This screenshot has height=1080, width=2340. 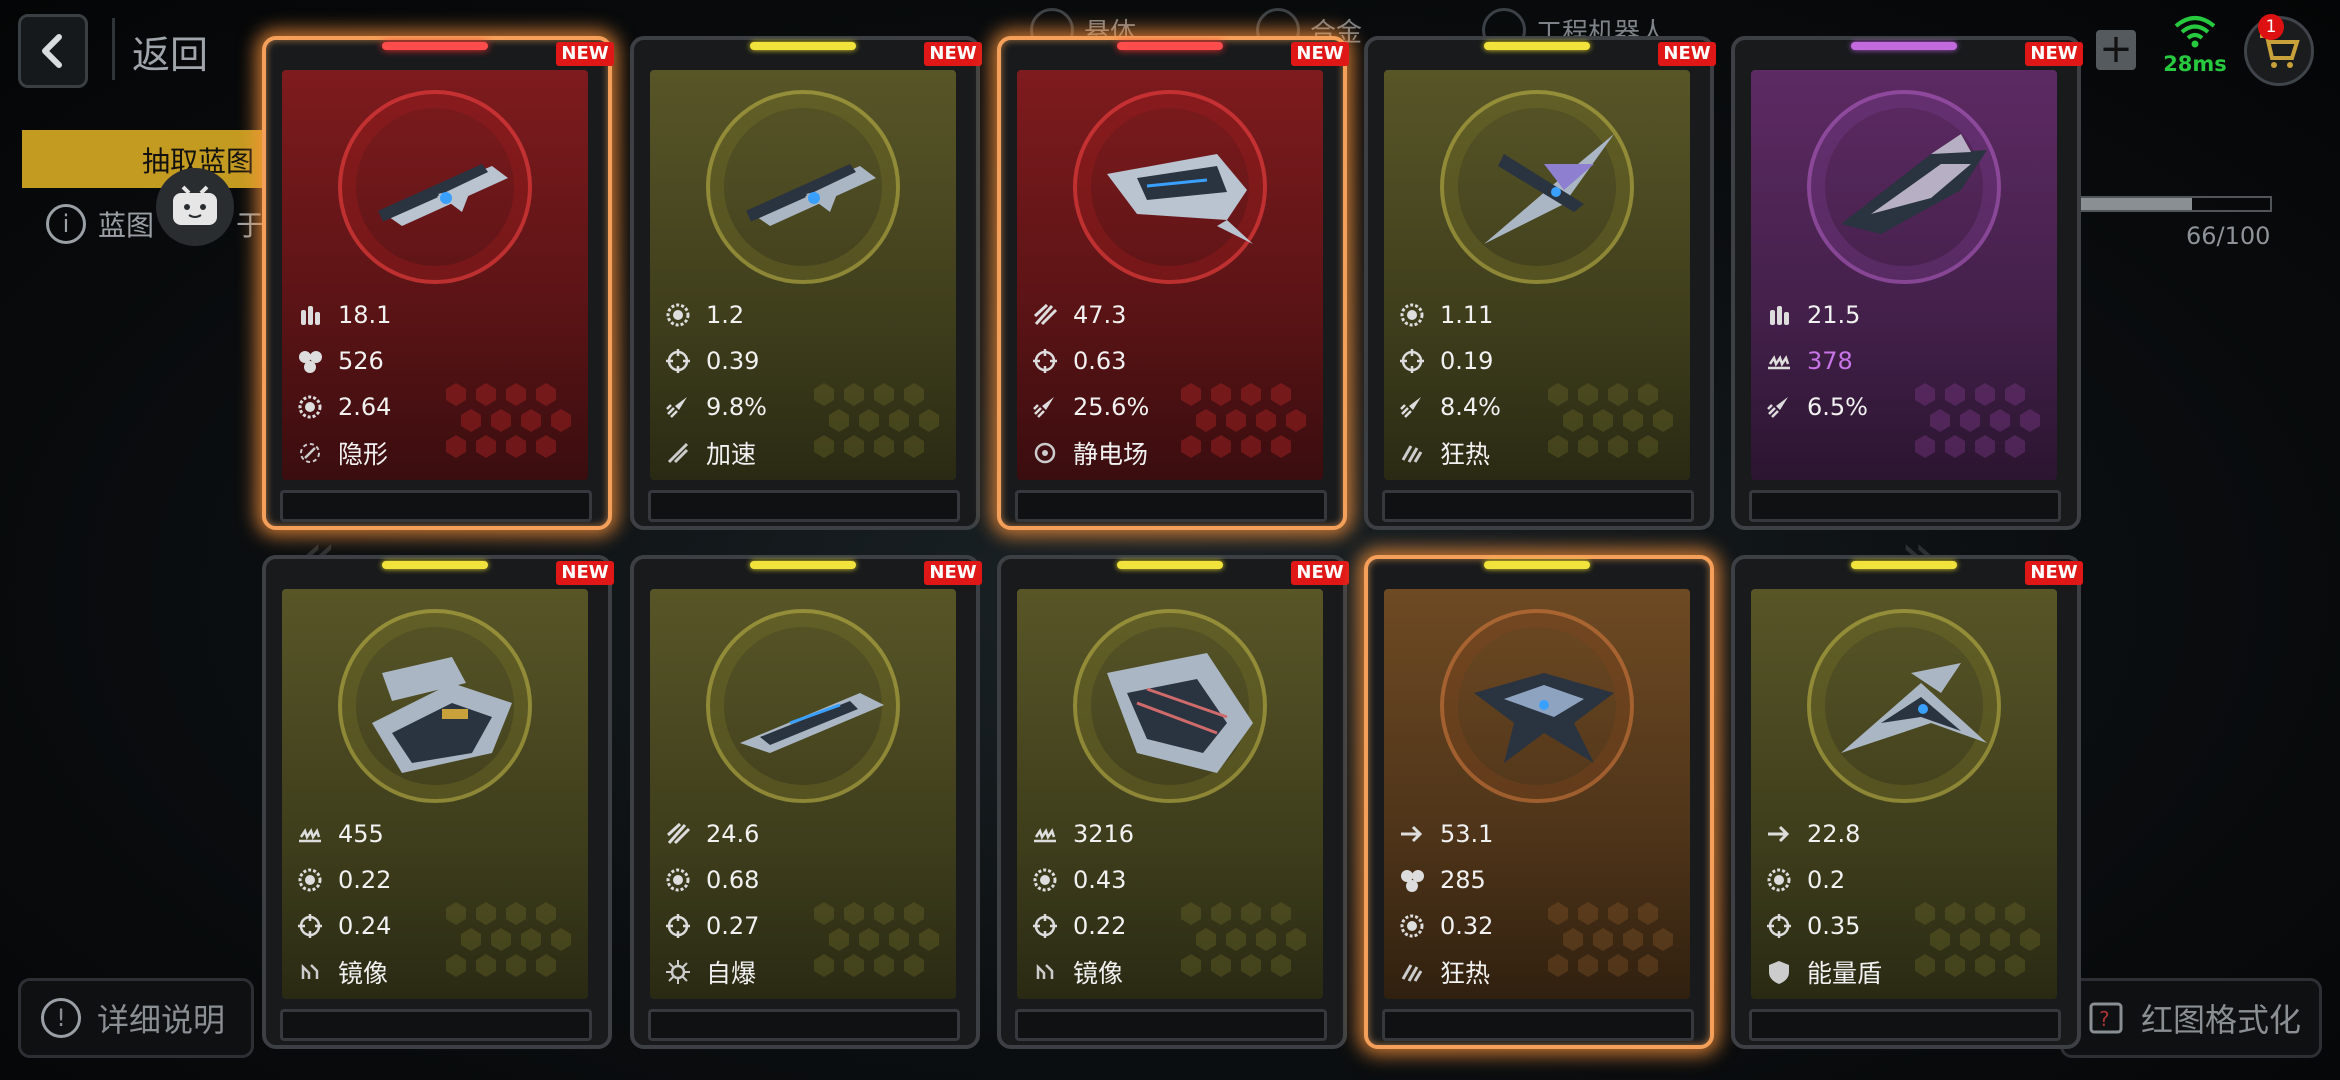 I want to click on stat-value: 0.43, so click(x=1100, y=880).